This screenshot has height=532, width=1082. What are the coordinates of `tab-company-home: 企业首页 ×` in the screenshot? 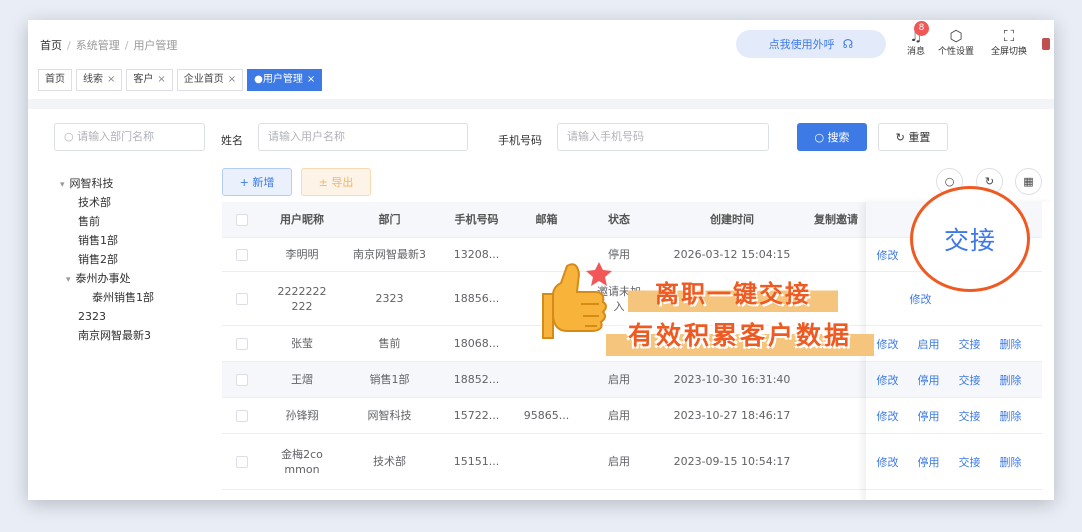 It's located at (210, 80).